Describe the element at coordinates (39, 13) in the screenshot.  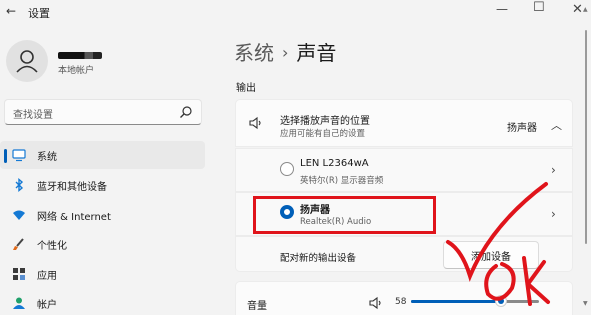
I see `app-title: 设置` at that location.